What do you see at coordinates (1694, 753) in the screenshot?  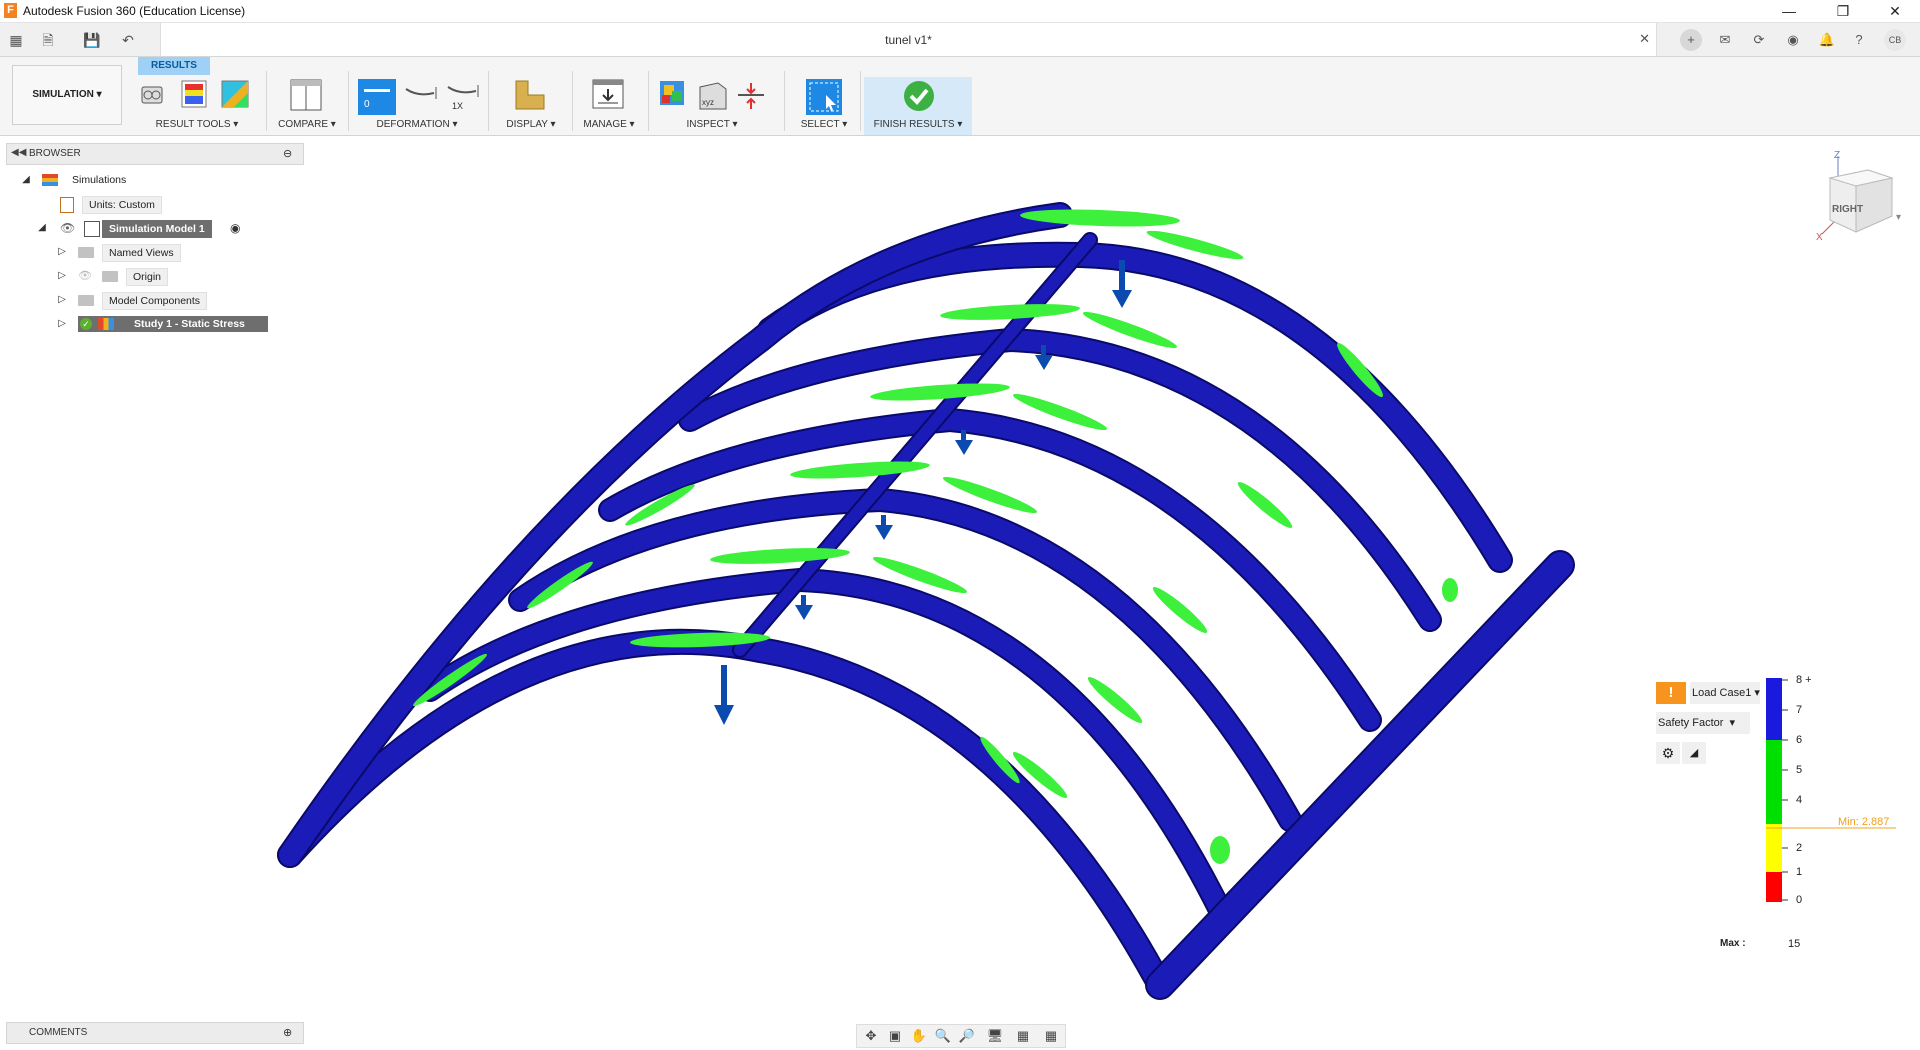 I see `legend-scale-icon: ◢` at bounding box center [1694, 753].